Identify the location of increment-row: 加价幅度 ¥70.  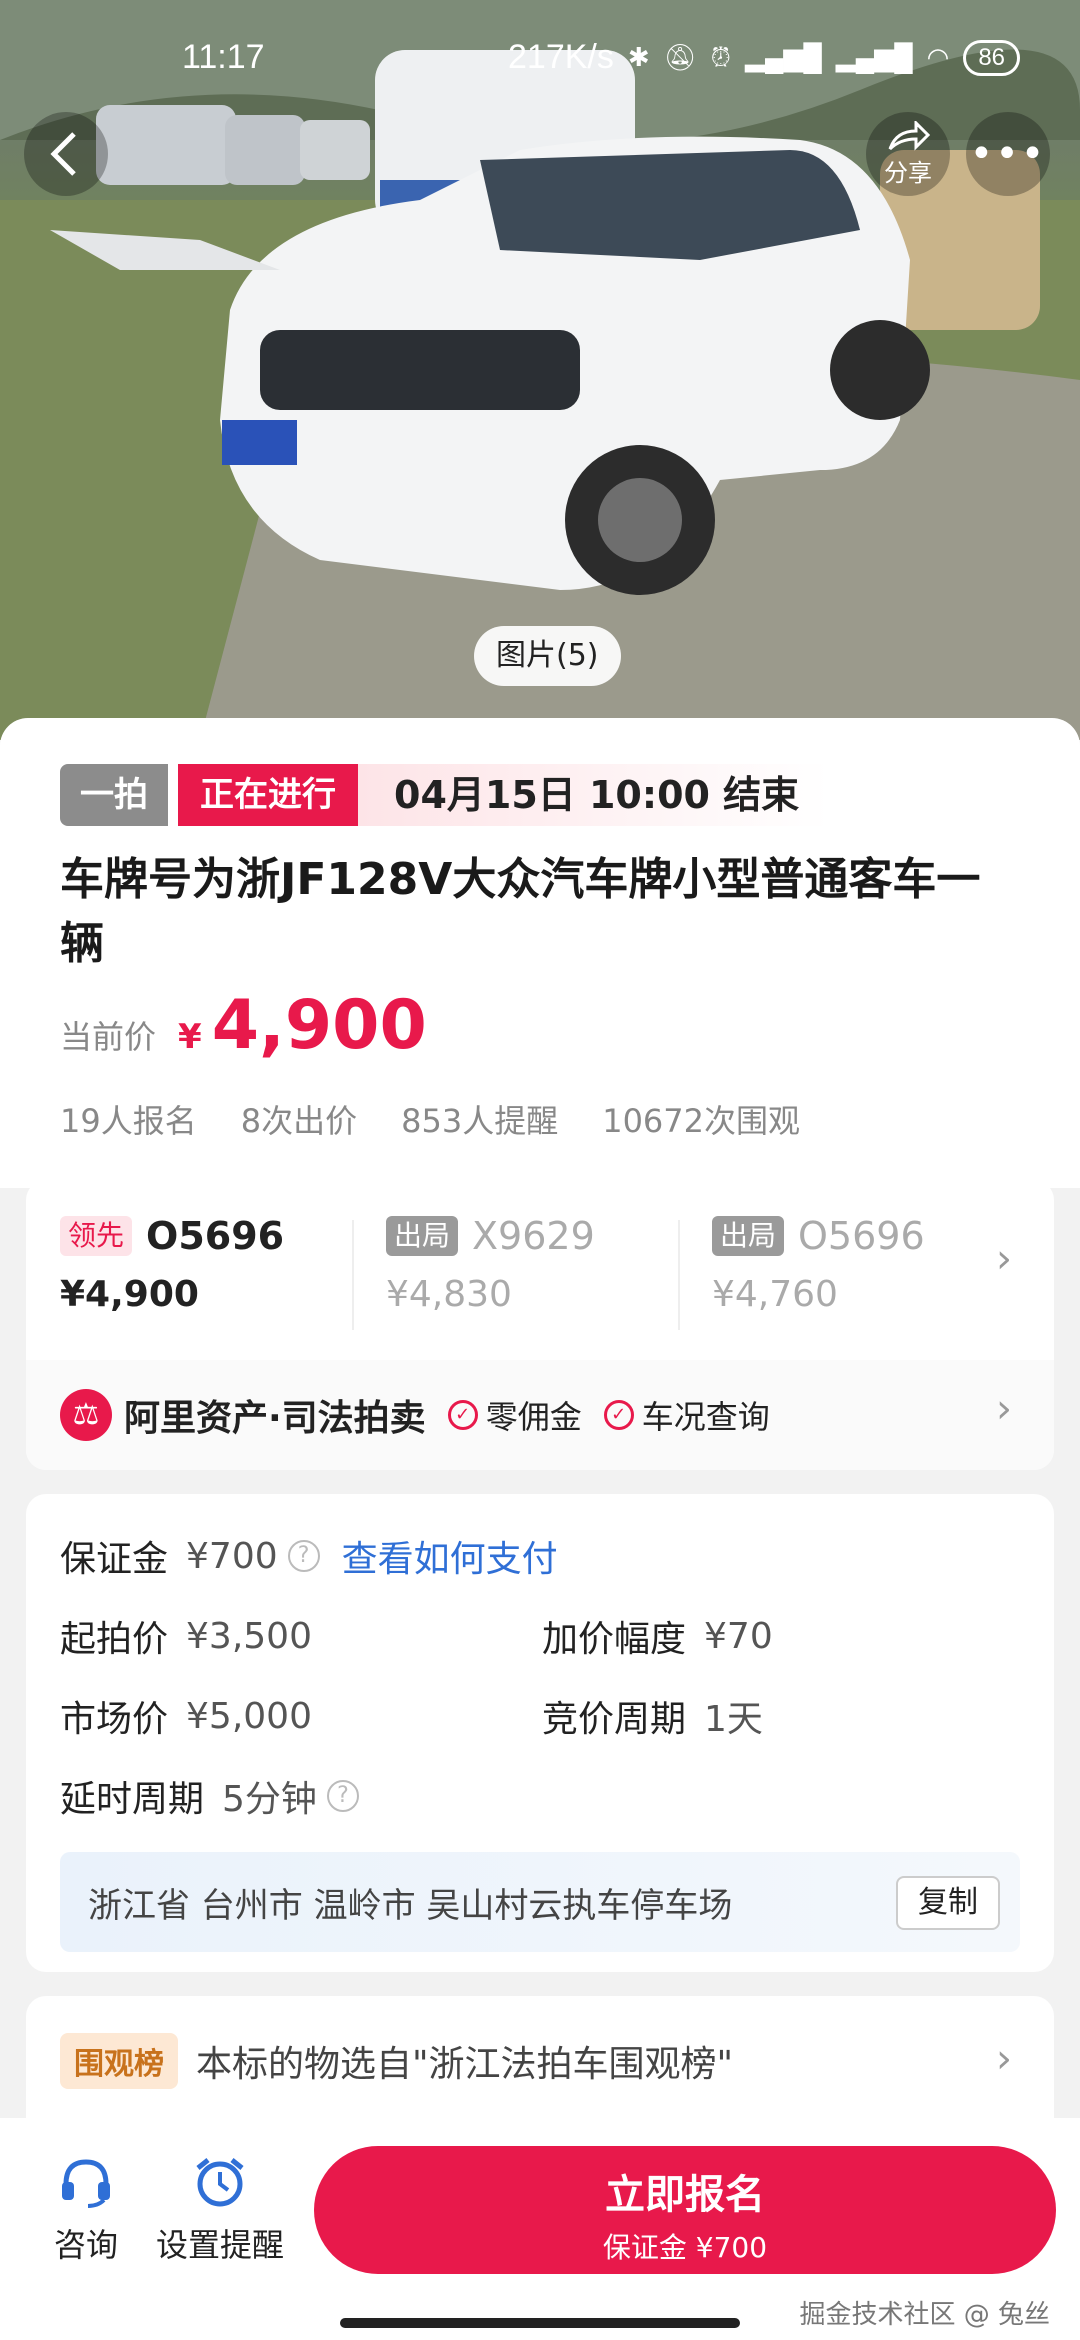
(657, 1636).